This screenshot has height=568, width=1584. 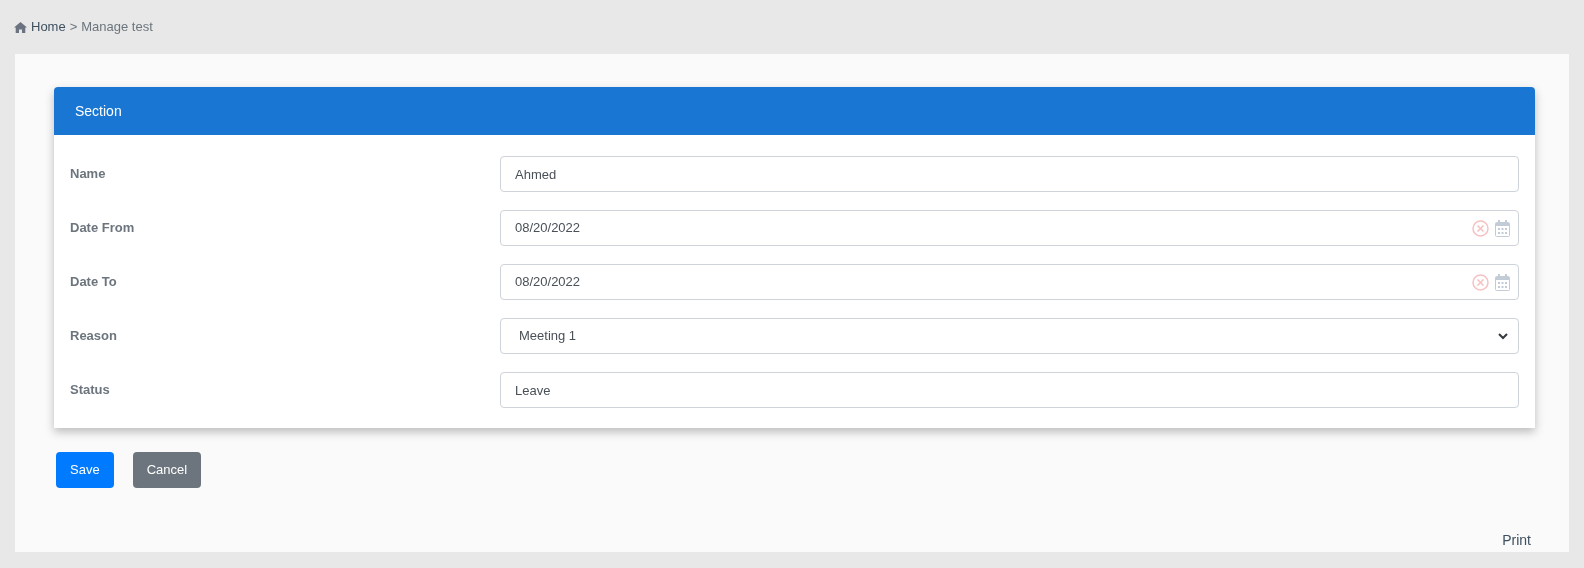 I want to click on text-field: Leave, so click(x=1009, y=390).